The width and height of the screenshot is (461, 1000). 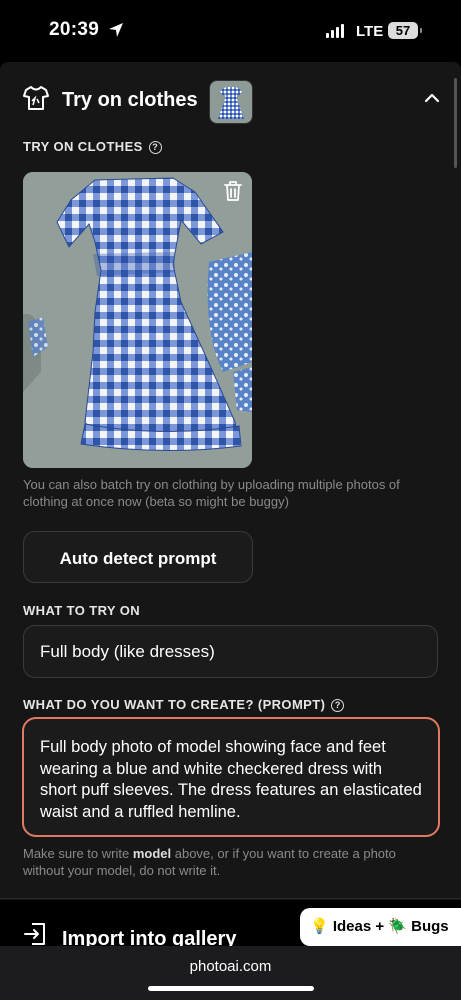 I want to click on prompt-label: WHAT DO YOU WANT TO CREATE? (PROMPT)?, so click(x=184, y=704).